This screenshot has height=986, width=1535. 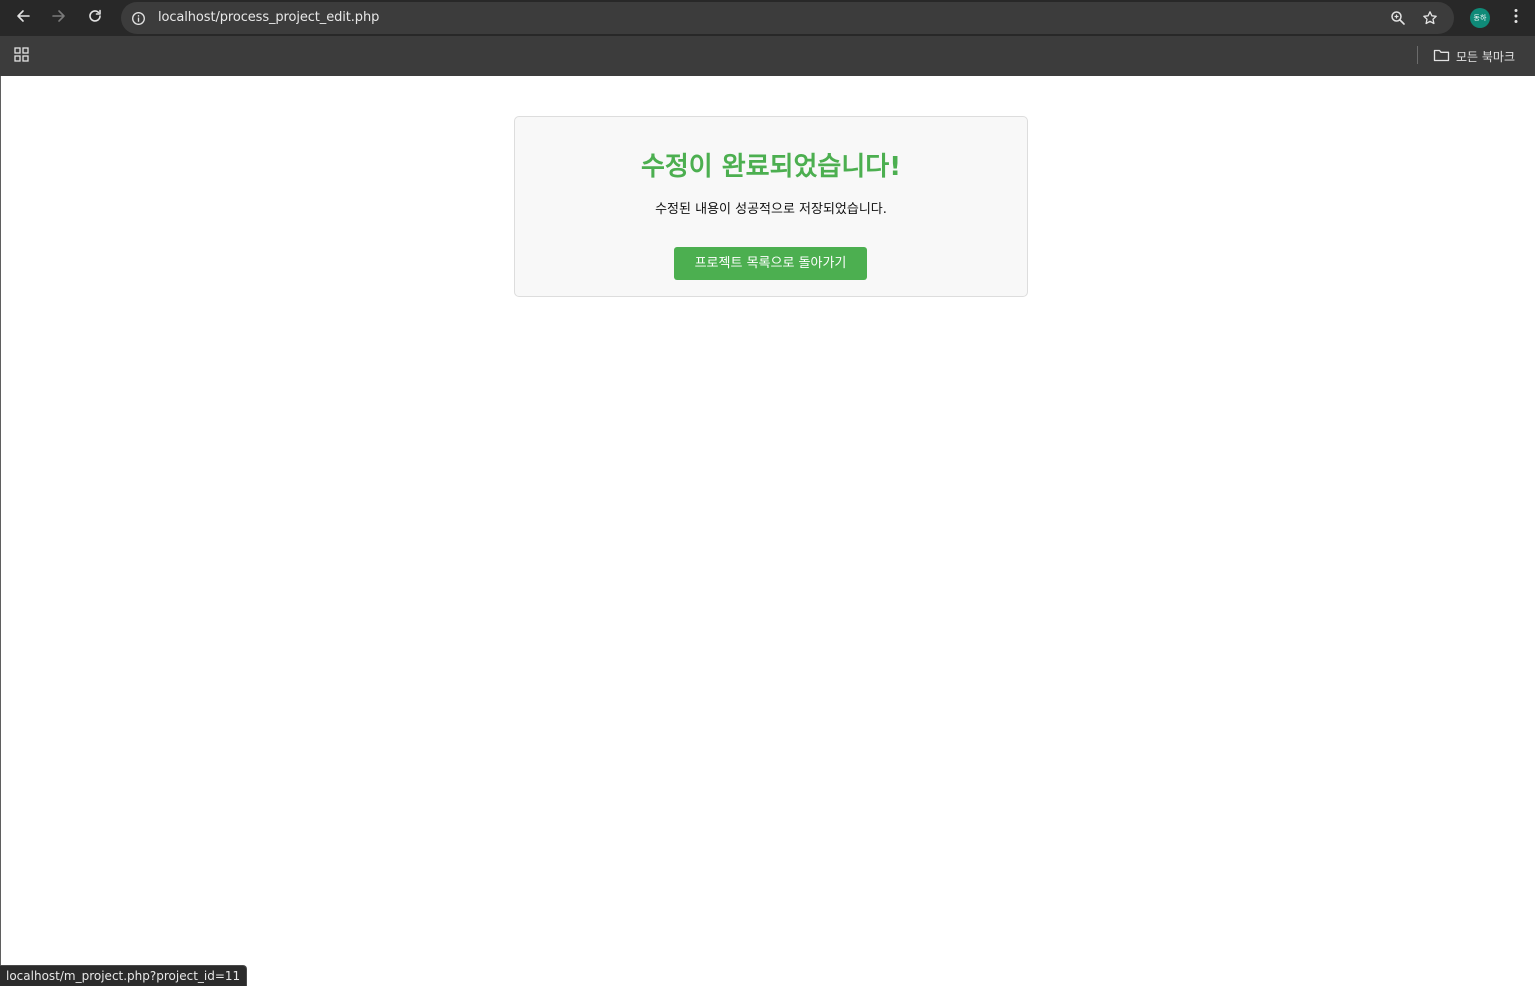 I want to click on bookmark-separator, so click(x=1417, y=55).